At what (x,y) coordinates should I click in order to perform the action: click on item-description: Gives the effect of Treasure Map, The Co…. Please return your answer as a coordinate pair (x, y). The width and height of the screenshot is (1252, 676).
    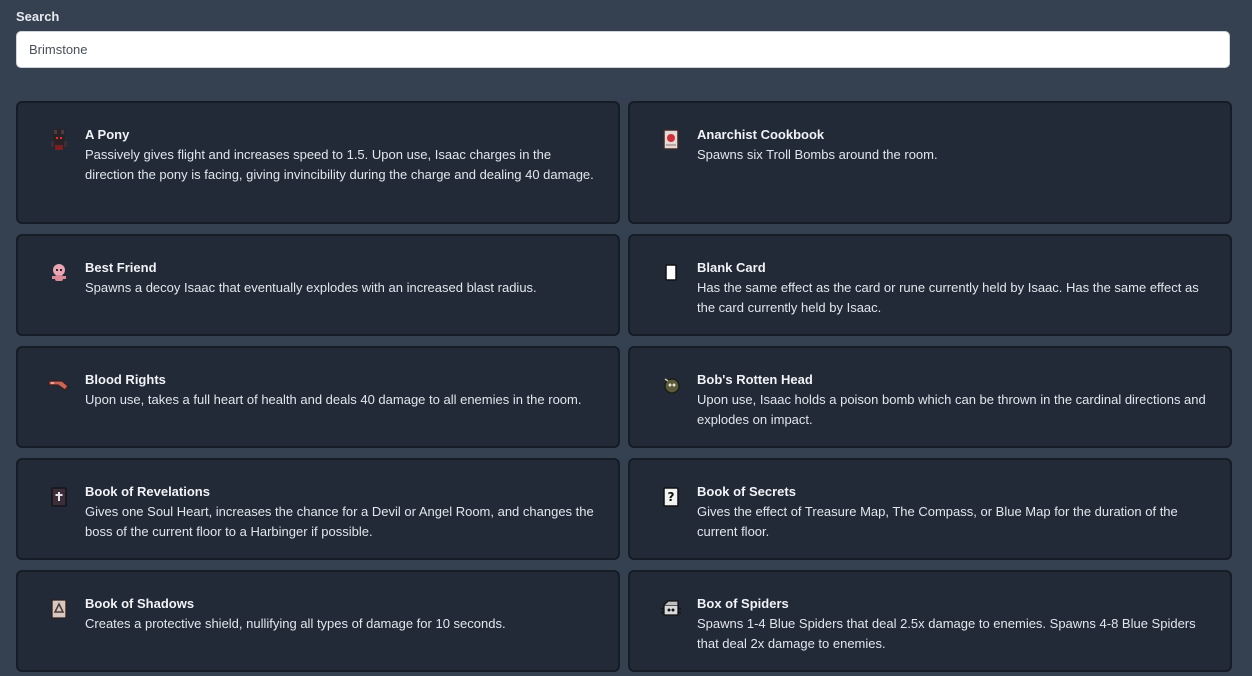
    Looking at the image, I should click on (937, 521).